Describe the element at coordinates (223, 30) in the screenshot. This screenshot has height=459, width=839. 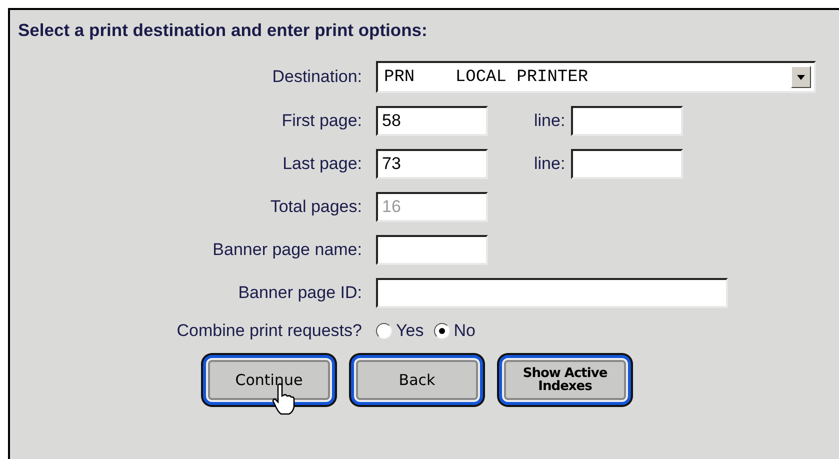
I see `section-heading: Select a print destination and enter print options:` at that location.